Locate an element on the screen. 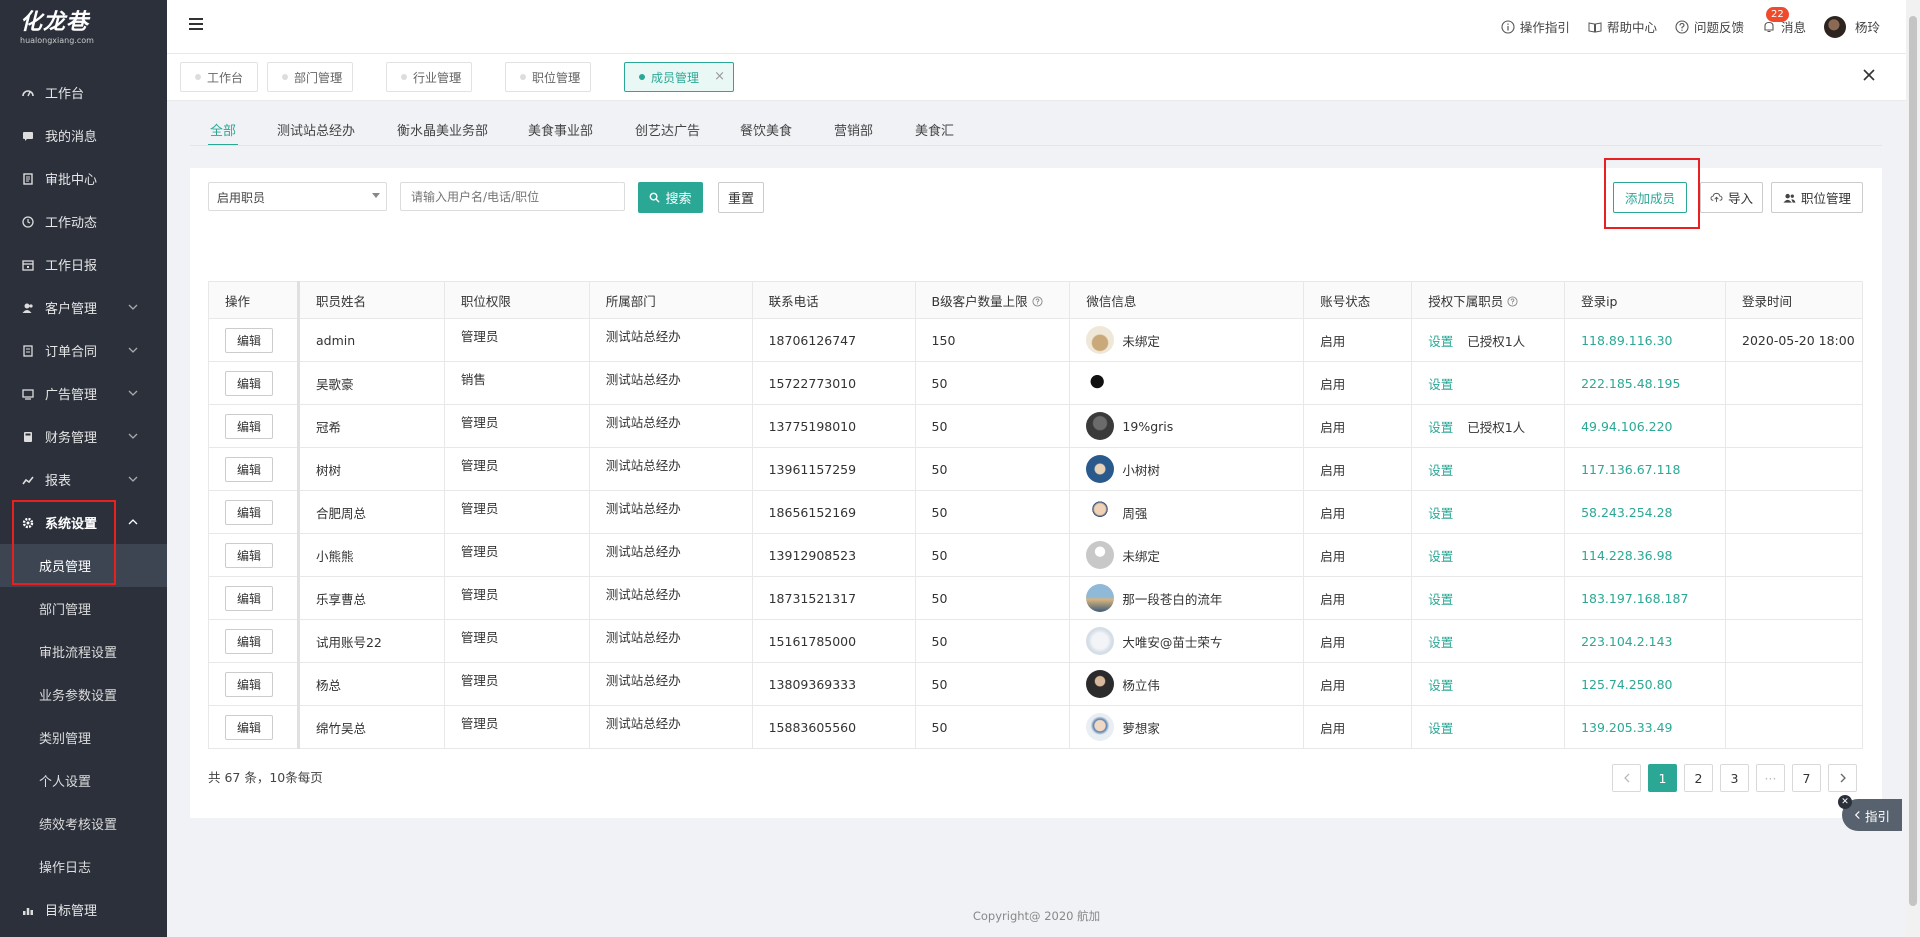 This screenshot has width=1920, height=937. sidebar-subitem-label: 类别管理 is located at coordinates (65, 739).